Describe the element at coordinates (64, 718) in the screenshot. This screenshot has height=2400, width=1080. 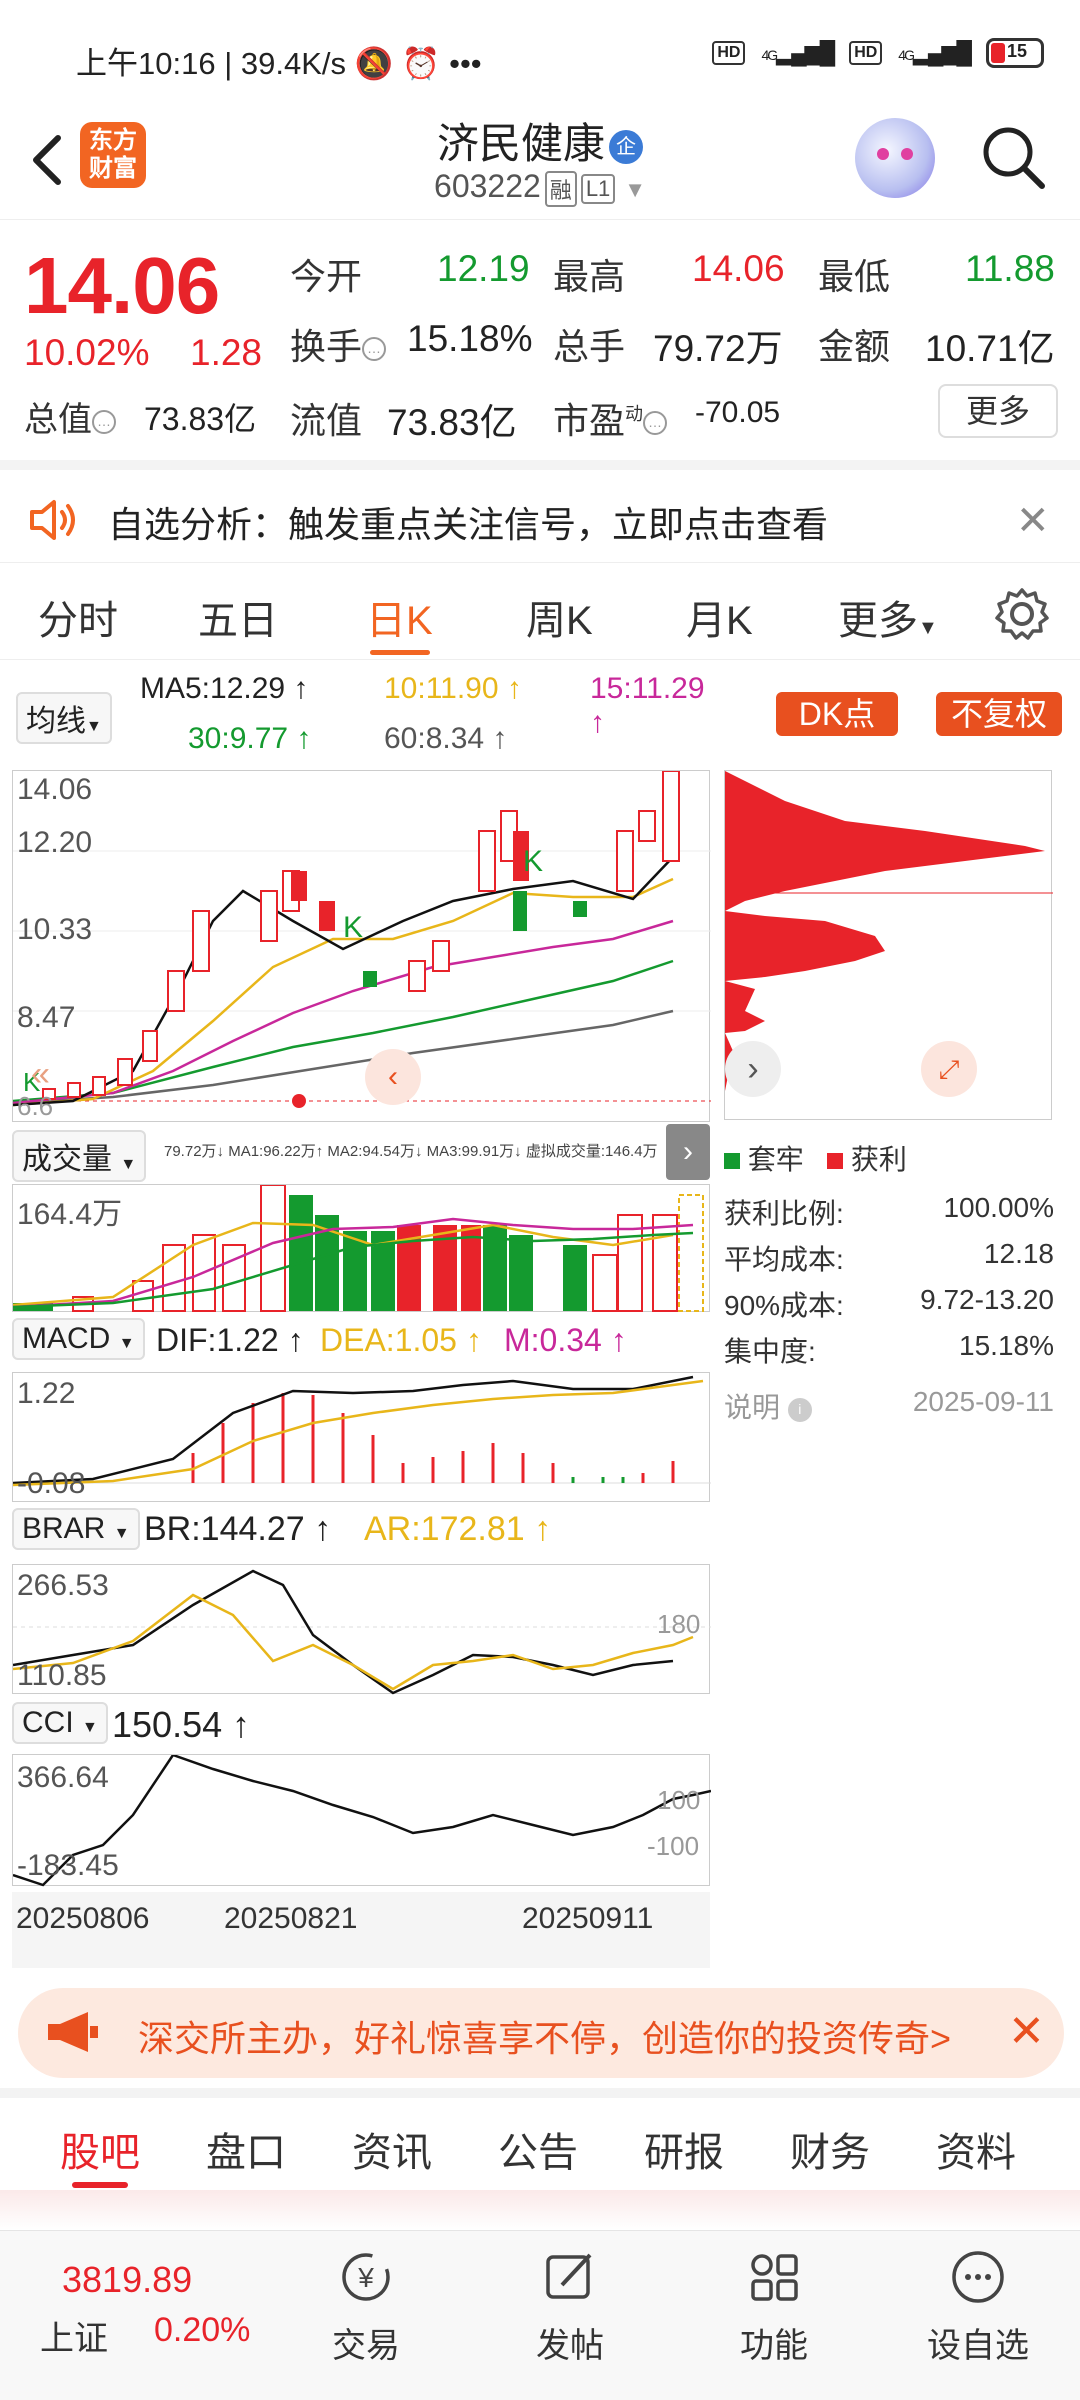
I see `ma-selector: 均线▼` at that location.